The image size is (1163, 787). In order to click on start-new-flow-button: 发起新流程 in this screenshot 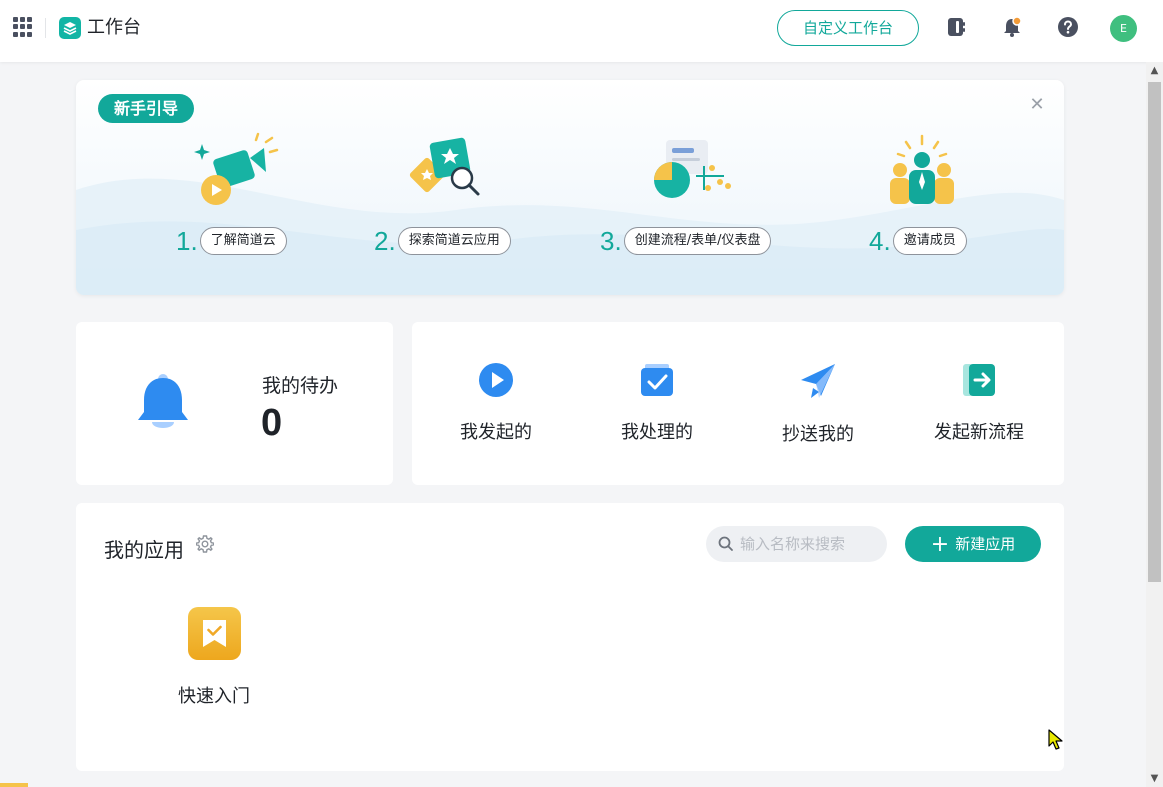, I will do `click(979, 403)`.